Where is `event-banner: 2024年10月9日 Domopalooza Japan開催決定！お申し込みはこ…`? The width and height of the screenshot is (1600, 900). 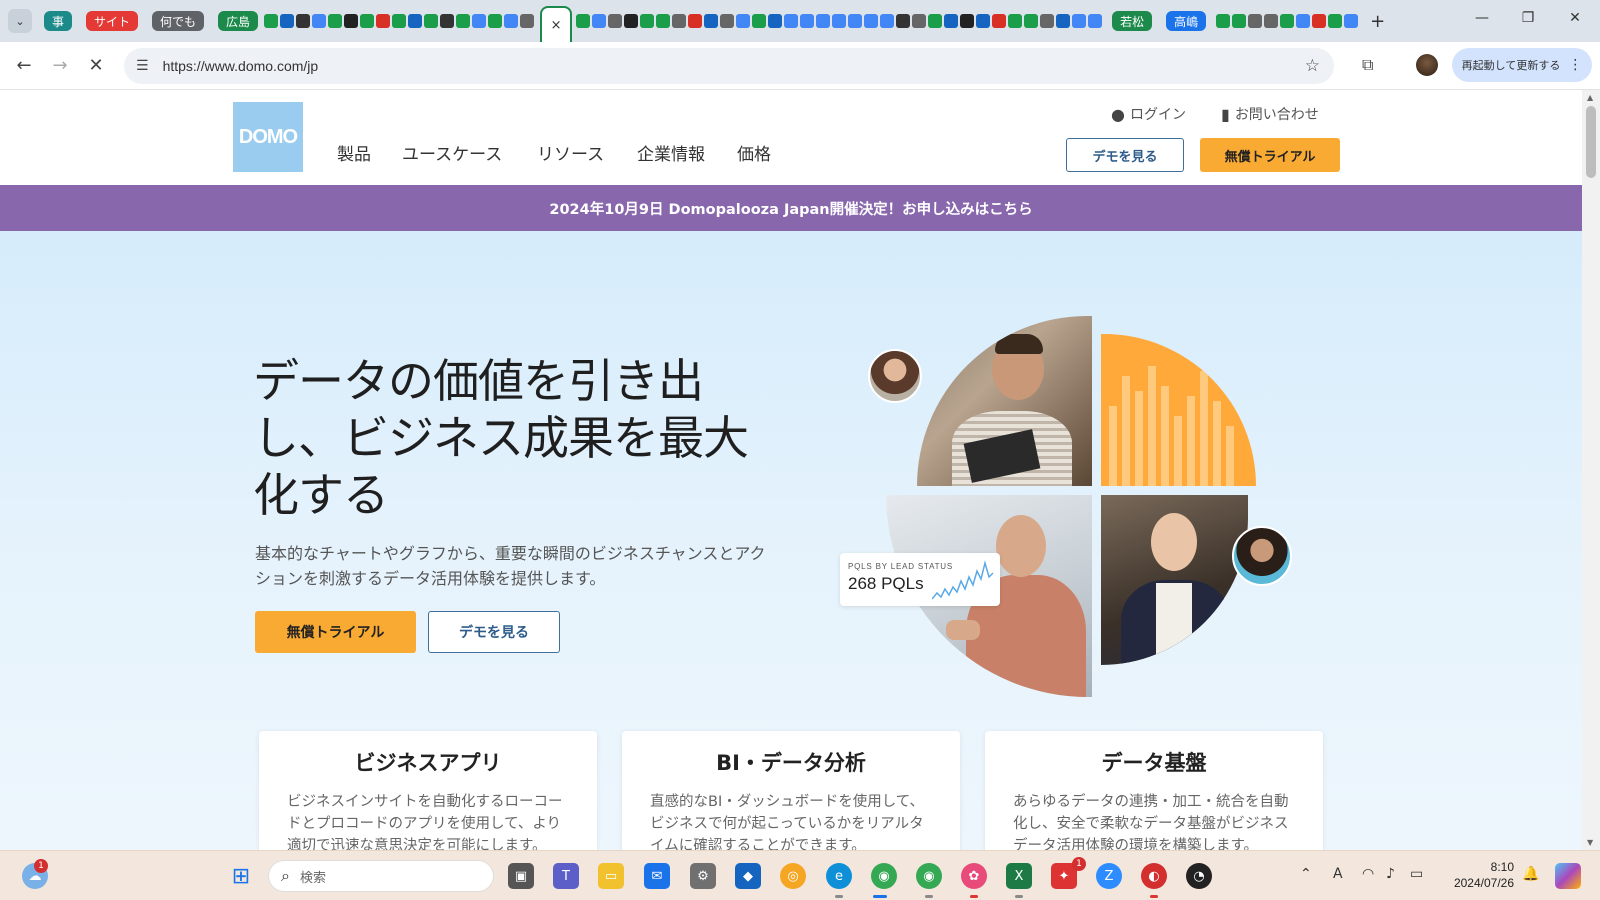
event-banner: 2024年10月9日 Domopalooza Japan開催決定！お申し込みはこ… is located at coordinates (791, 208).